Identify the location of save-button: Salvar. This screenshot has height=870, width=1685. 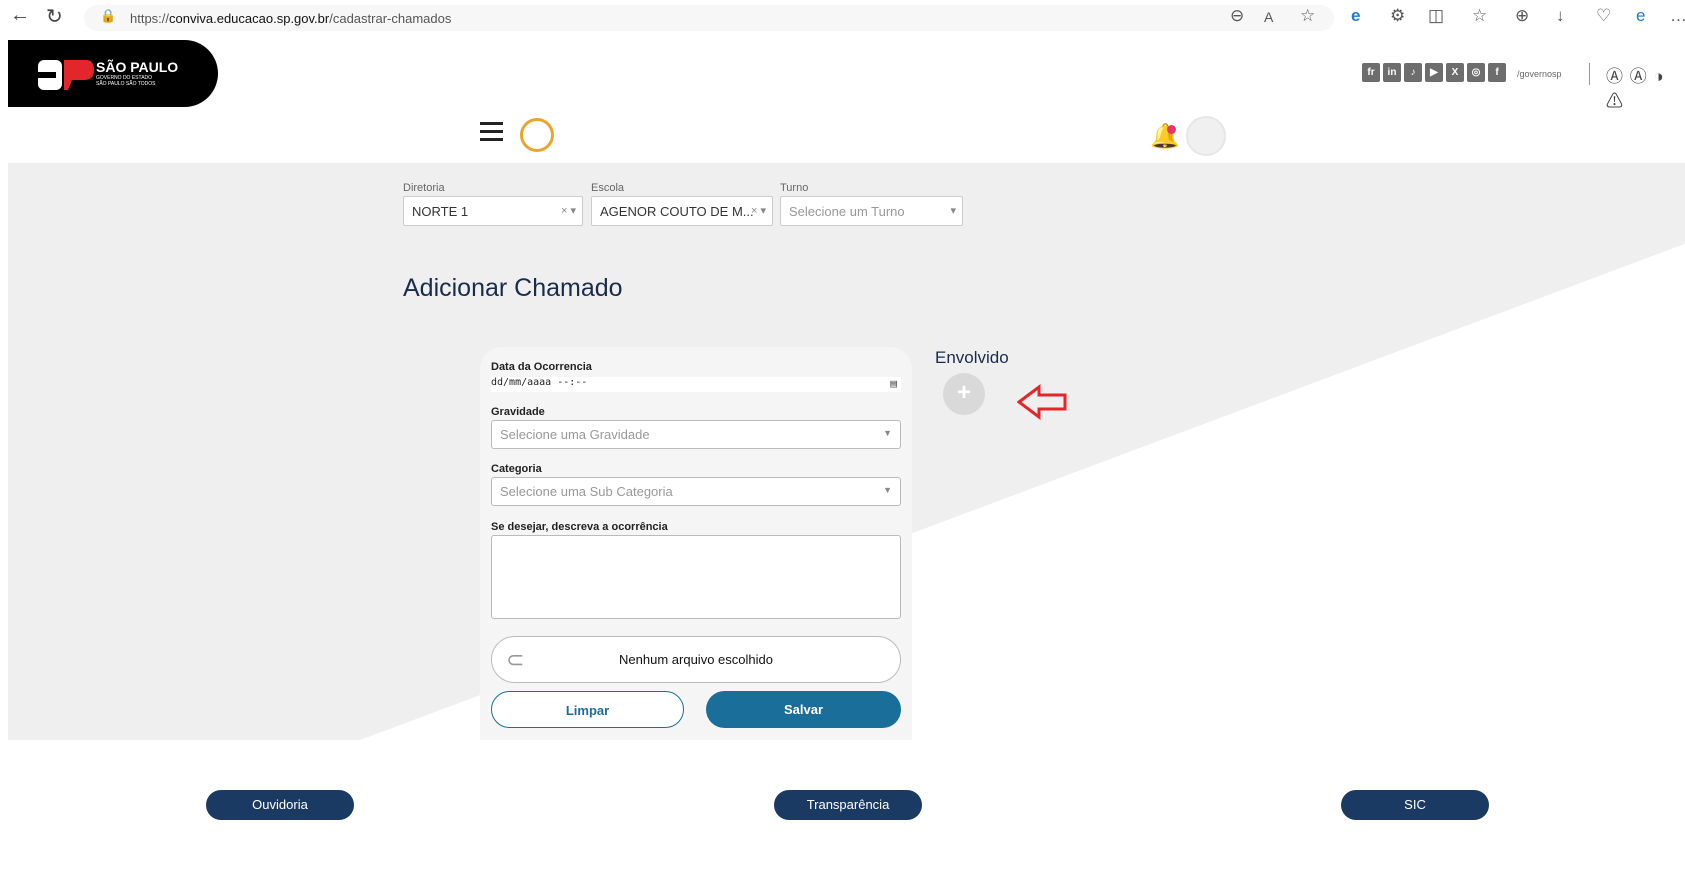
(803, 709).